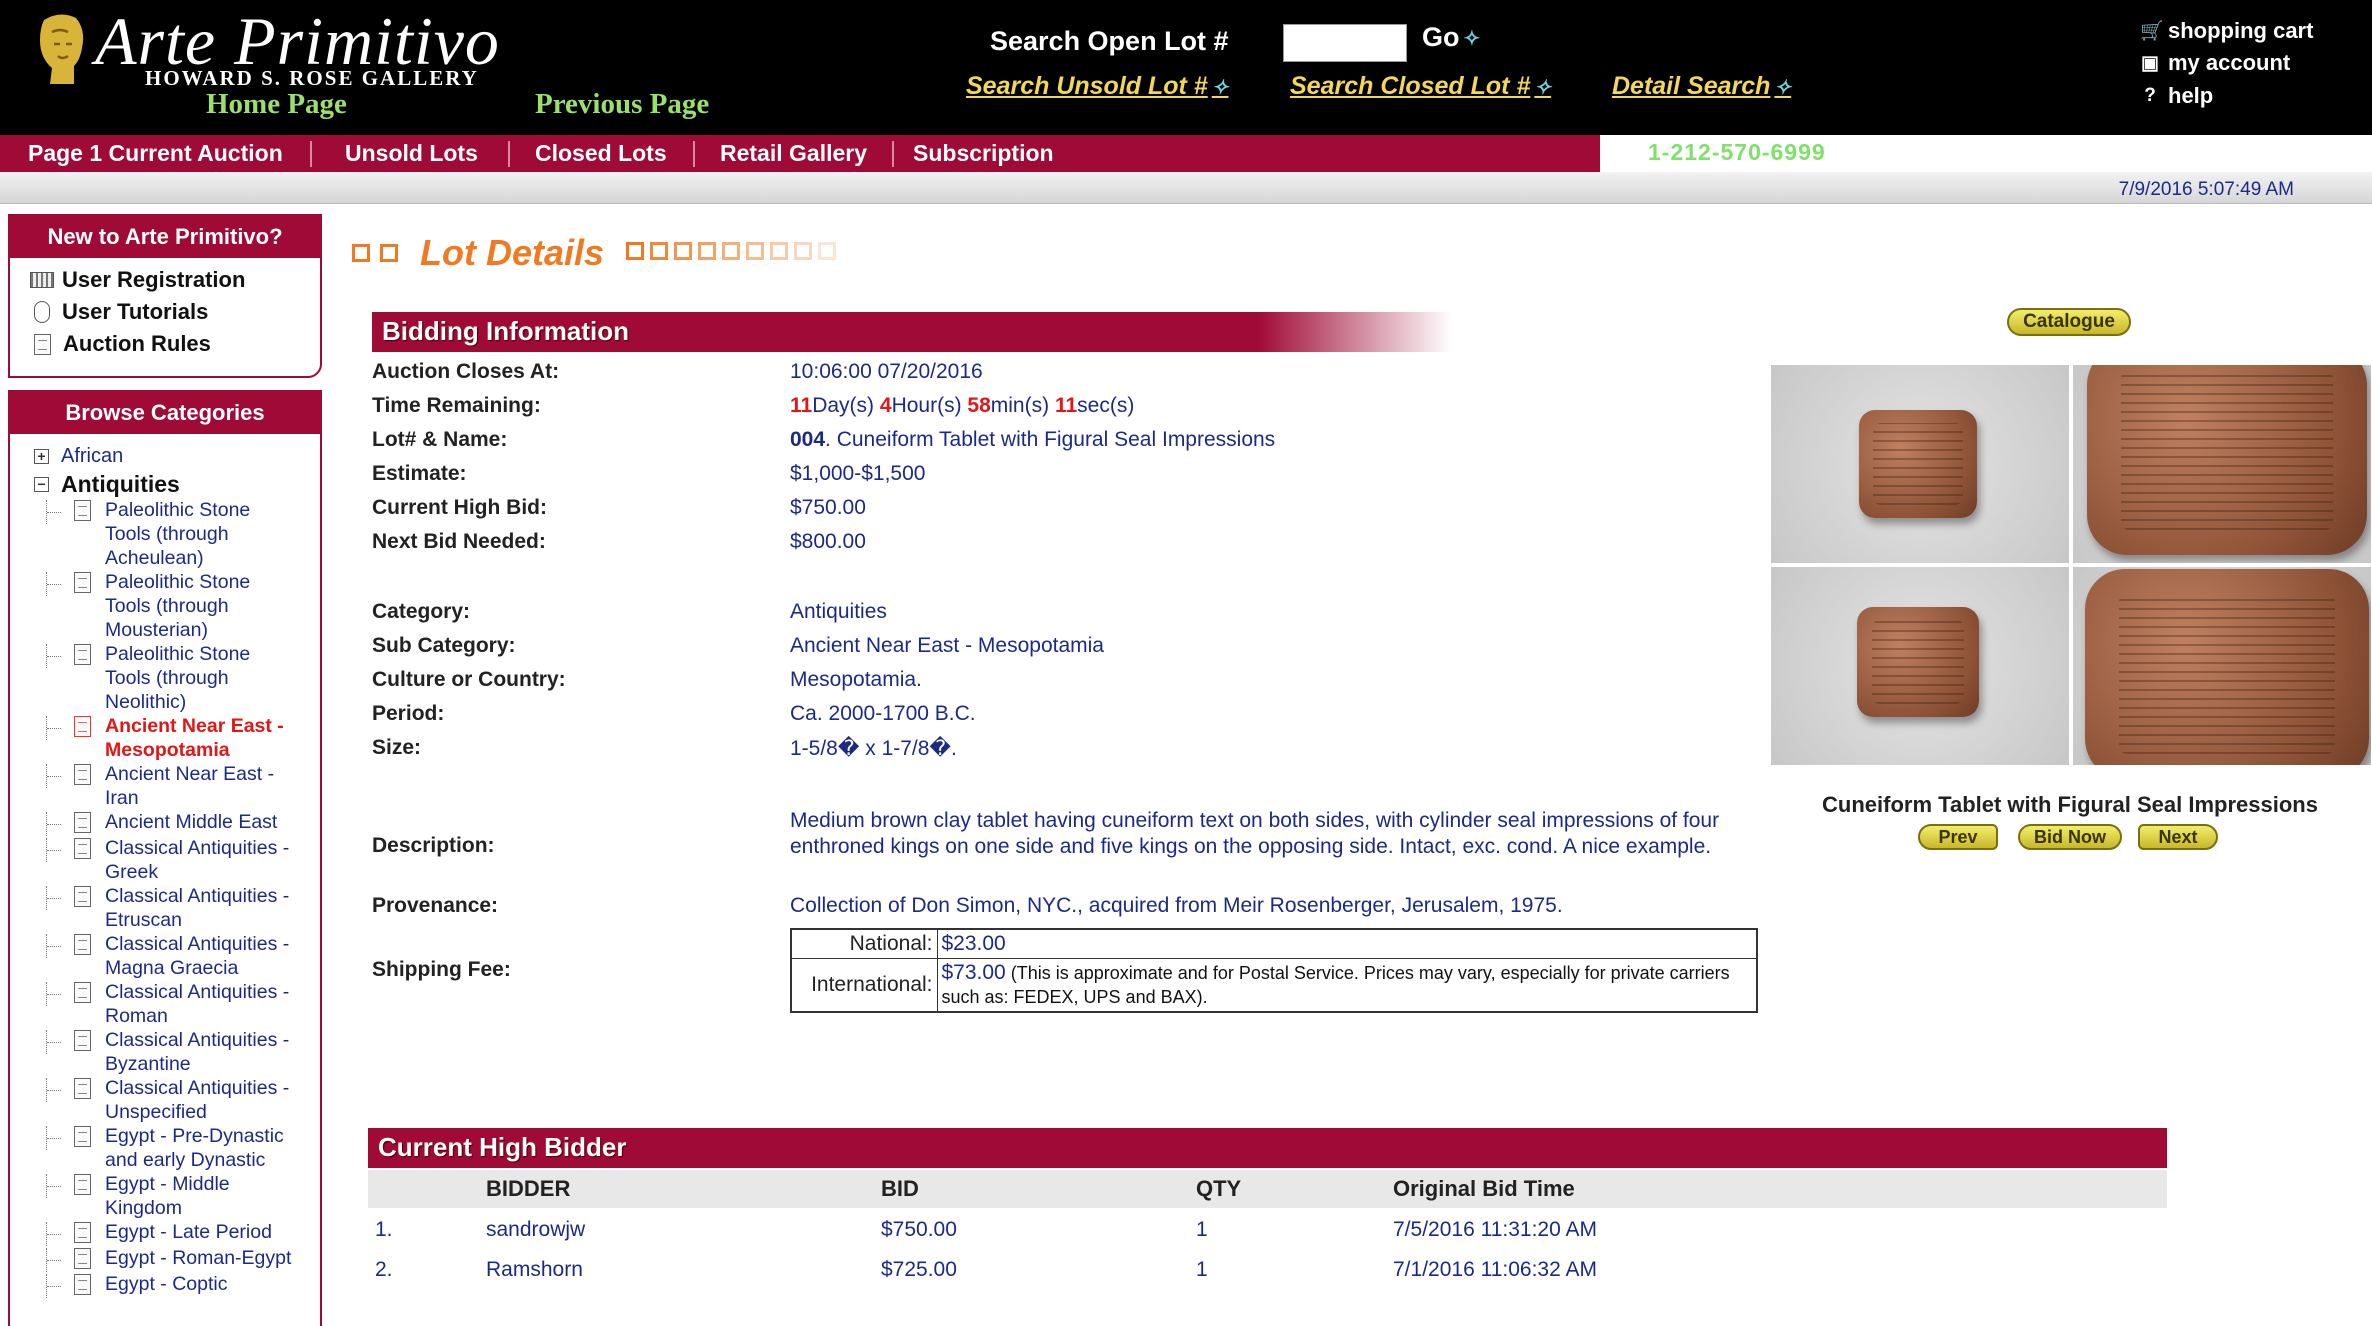  What do you see at coordinates (466, 371) in the screenshot?
I see `closes-label: Auction Closes At:` at bounding box center [466, 371].